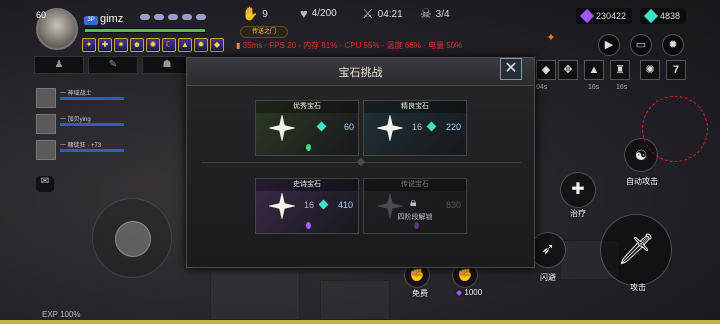 This screenshot has height=324, width=720. I want to click on portal-label: 传送之门, so click(264, 32).